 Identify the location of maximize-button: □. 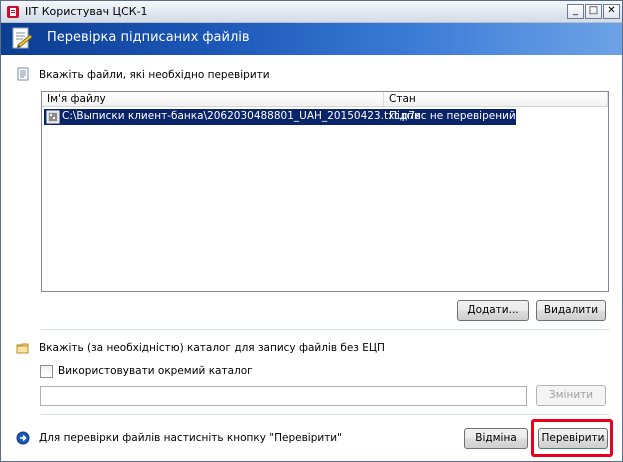
(593, 11).